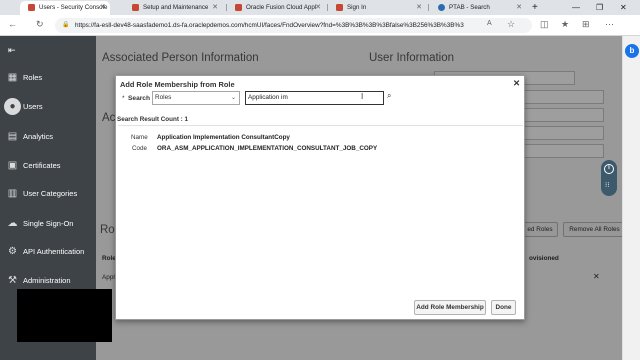  I want to click on sidebar-item-users: ● Users, so click(48, 107).